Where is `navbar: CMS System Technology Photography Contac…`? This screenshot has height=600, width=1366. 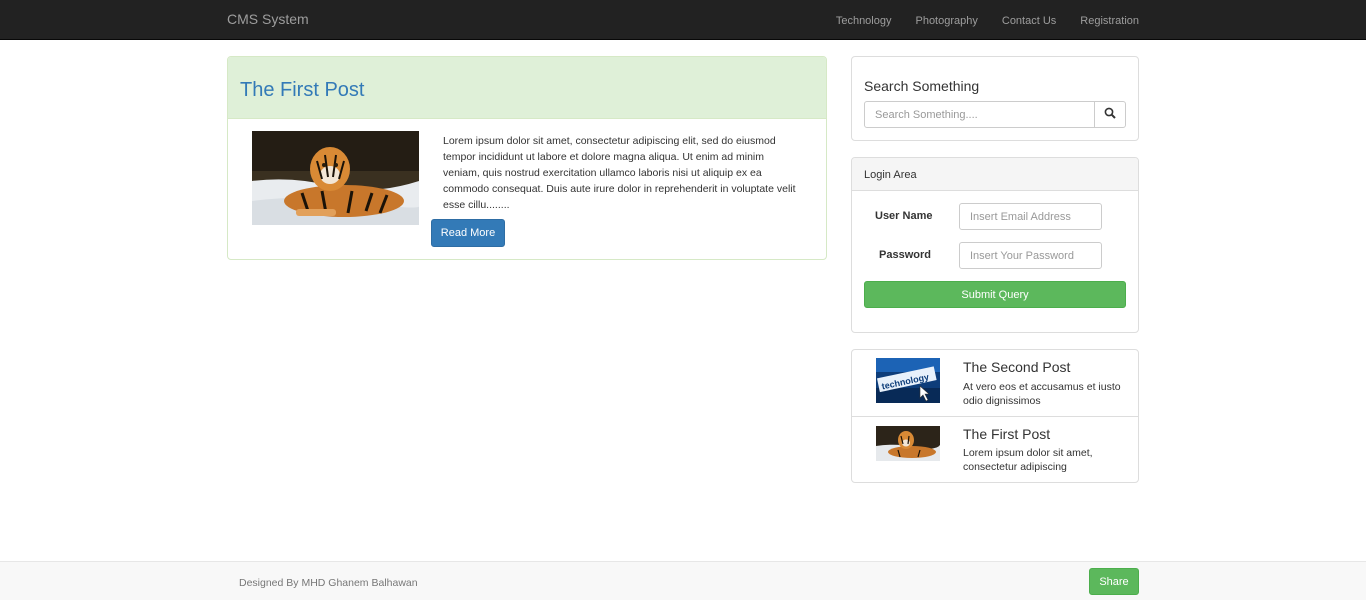
navbar: CMS System Technology Photography Contac… is located at coordinates (683, 20).